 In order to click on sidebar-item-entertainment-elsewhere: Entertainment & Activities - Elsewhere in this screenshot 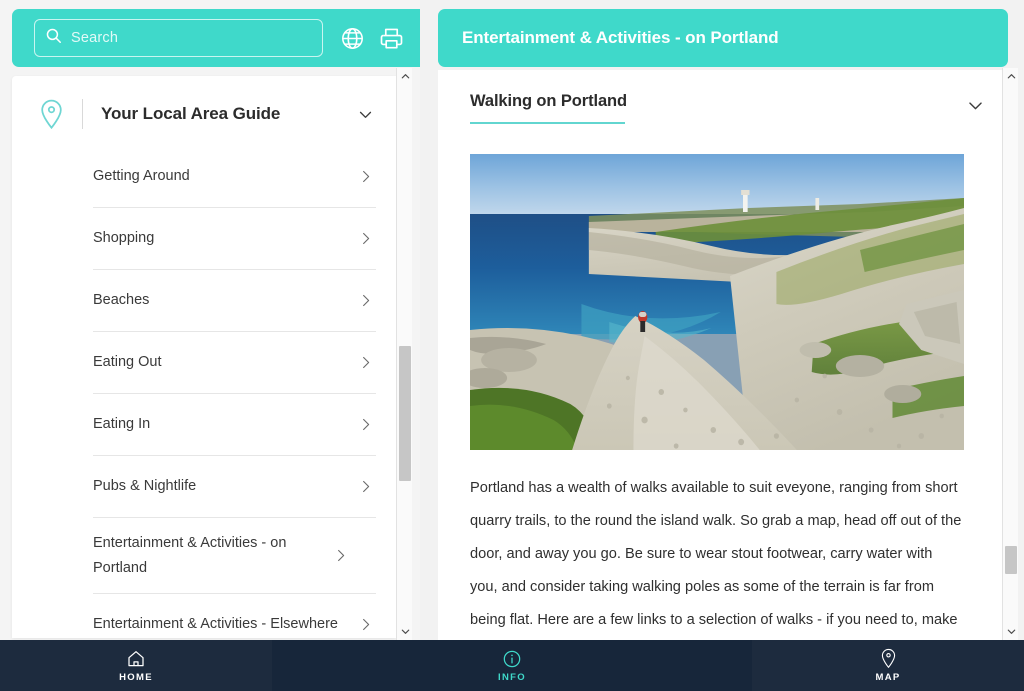, I will do `click(234, 615)`.